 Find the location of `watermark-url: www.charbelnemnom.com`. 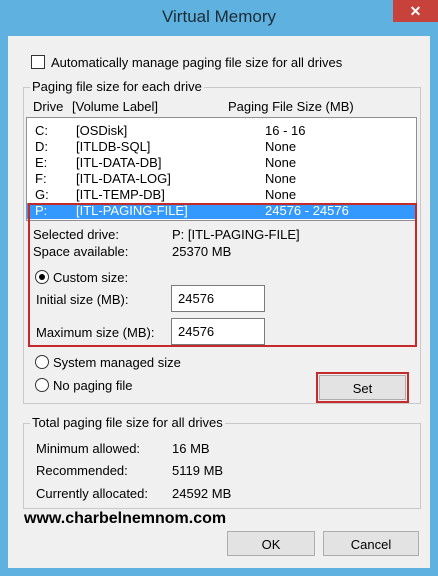

watermark-url: www.charbelnemnom.com is located at coordinates (125, 518).